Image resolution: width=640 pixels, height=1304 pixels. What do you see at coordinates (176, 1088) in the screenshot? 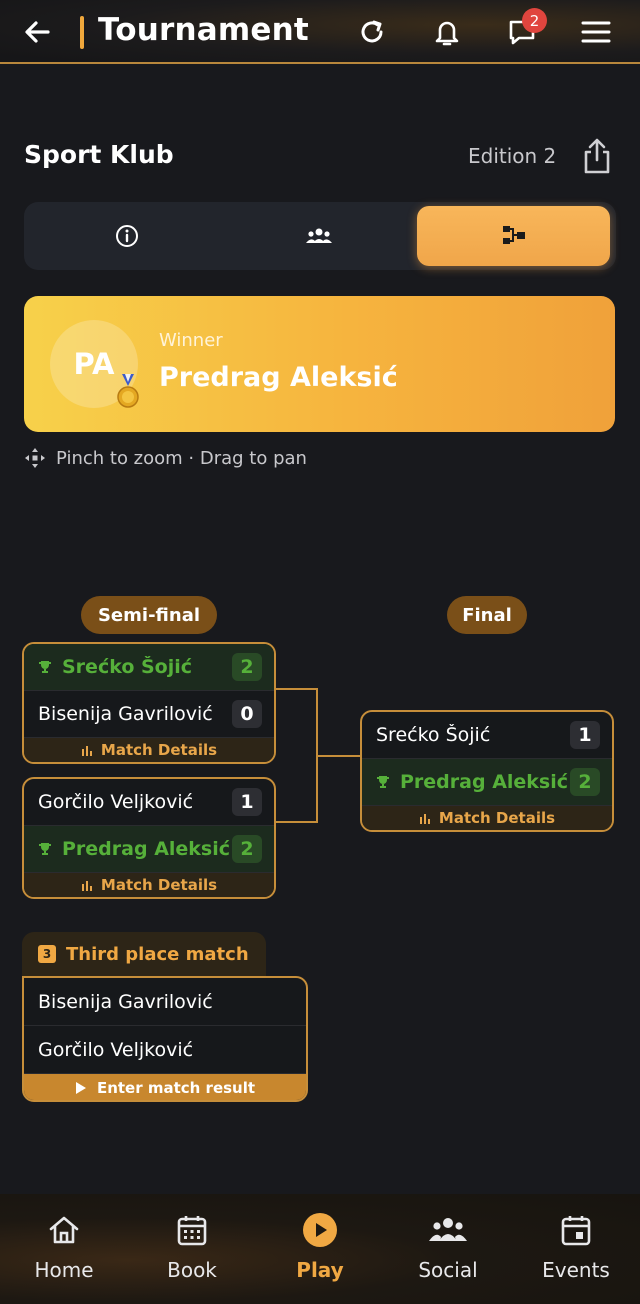
I see `enter-result-label: Enter match result` at bounding box center [176, 1088].